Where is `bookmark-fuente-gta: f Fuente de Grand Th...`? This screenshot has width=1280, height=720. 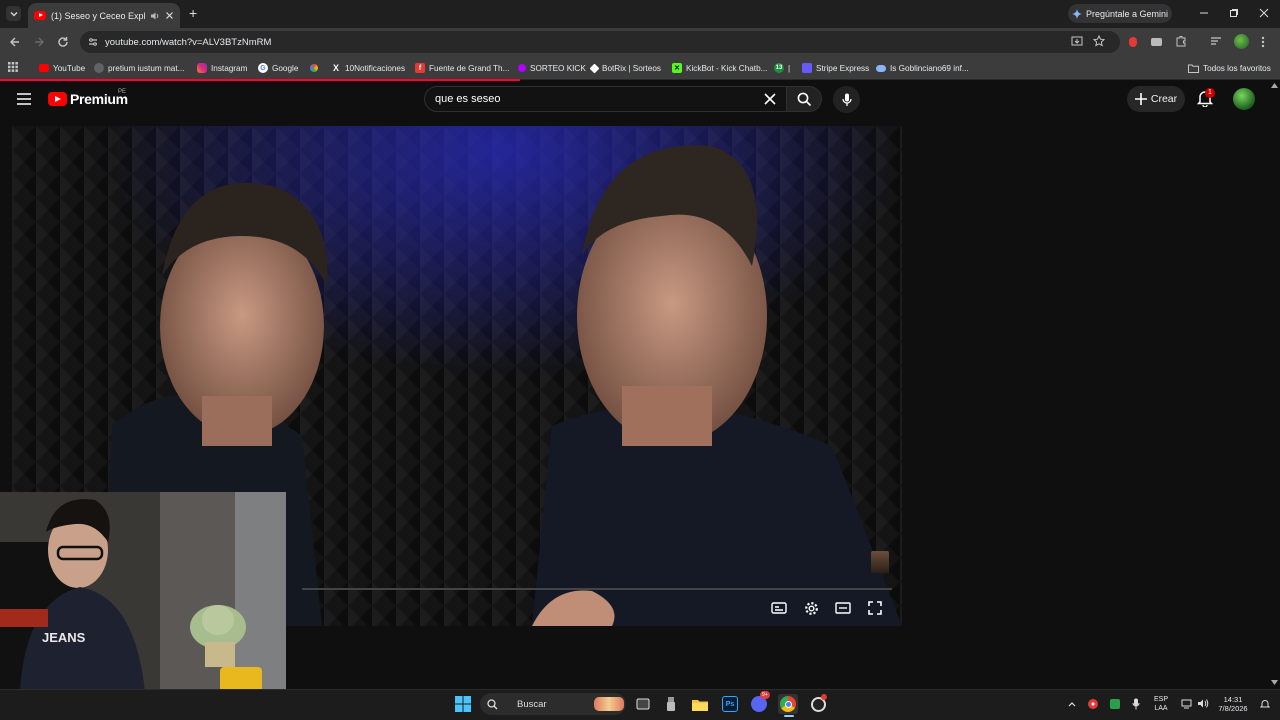 bookmark-fuente-gta: f Fuente de Grand Th... is located at coordinates (462, 68).